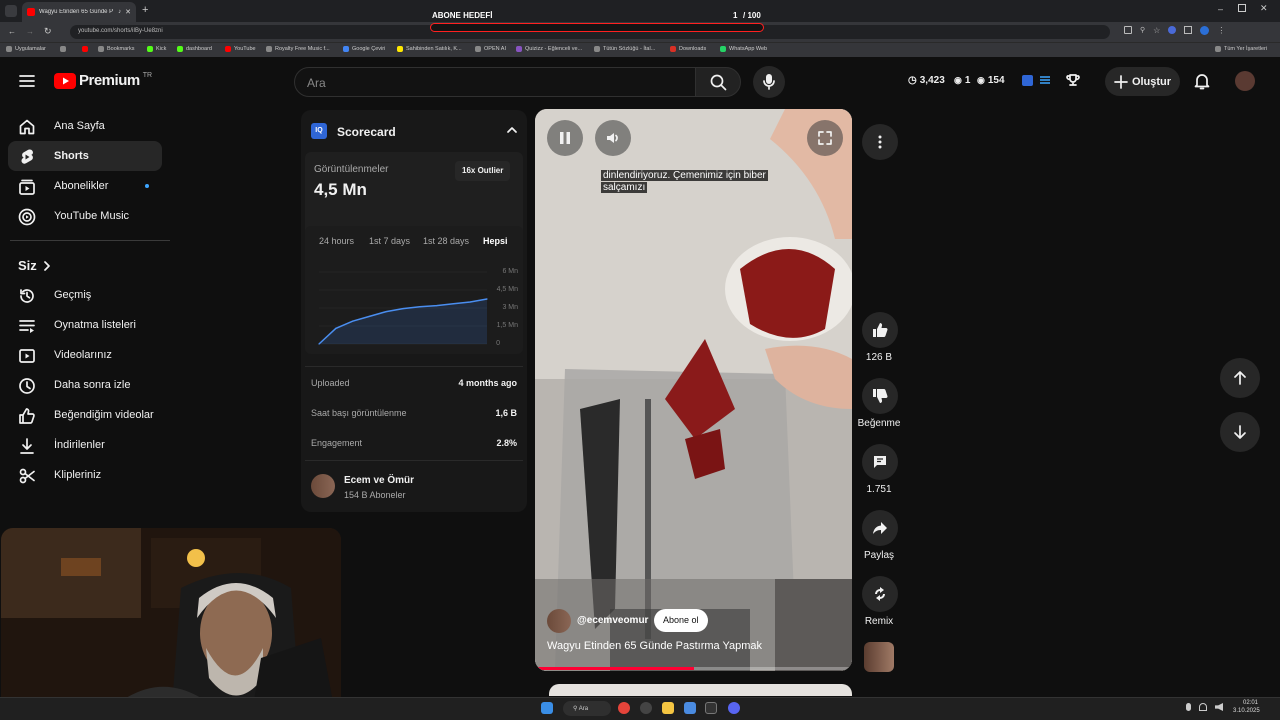 The height and width of the screenshot is (720, 1280). I want to click on range-tab-all: Hepsi, so click(495, 241).